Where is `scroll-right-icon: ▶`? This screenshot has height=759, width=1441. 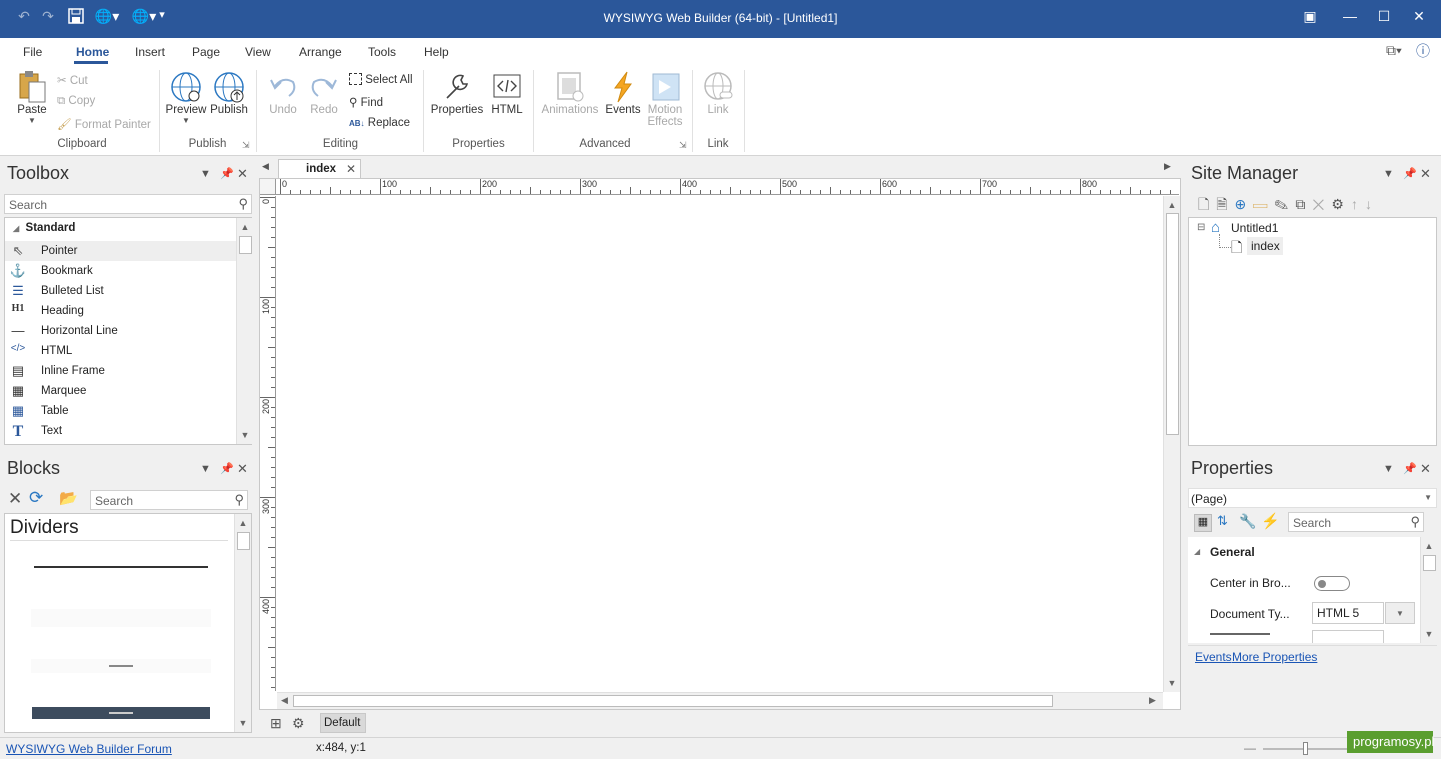 scroll-right-icon: ▶ is located at coordinates (1152, 700).